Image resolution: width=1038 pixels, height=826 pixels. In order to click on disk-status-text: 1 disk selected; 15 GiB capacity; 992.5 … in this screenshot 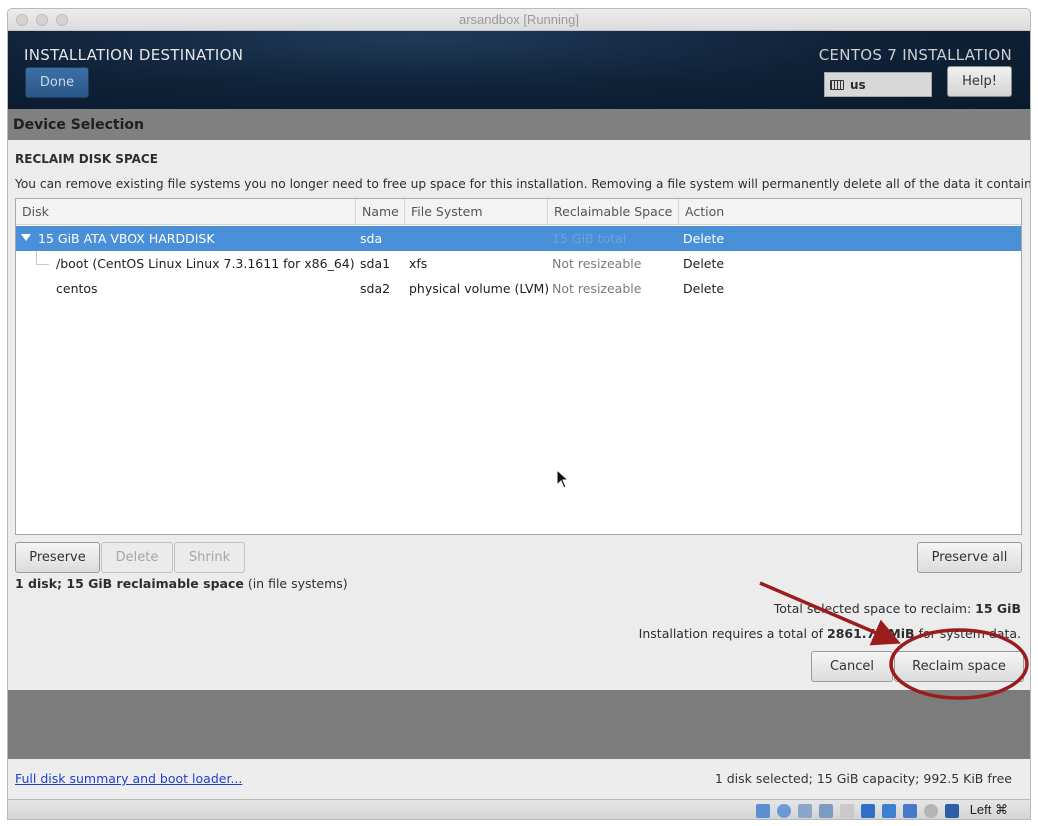, I will do `click(863, 778)`.